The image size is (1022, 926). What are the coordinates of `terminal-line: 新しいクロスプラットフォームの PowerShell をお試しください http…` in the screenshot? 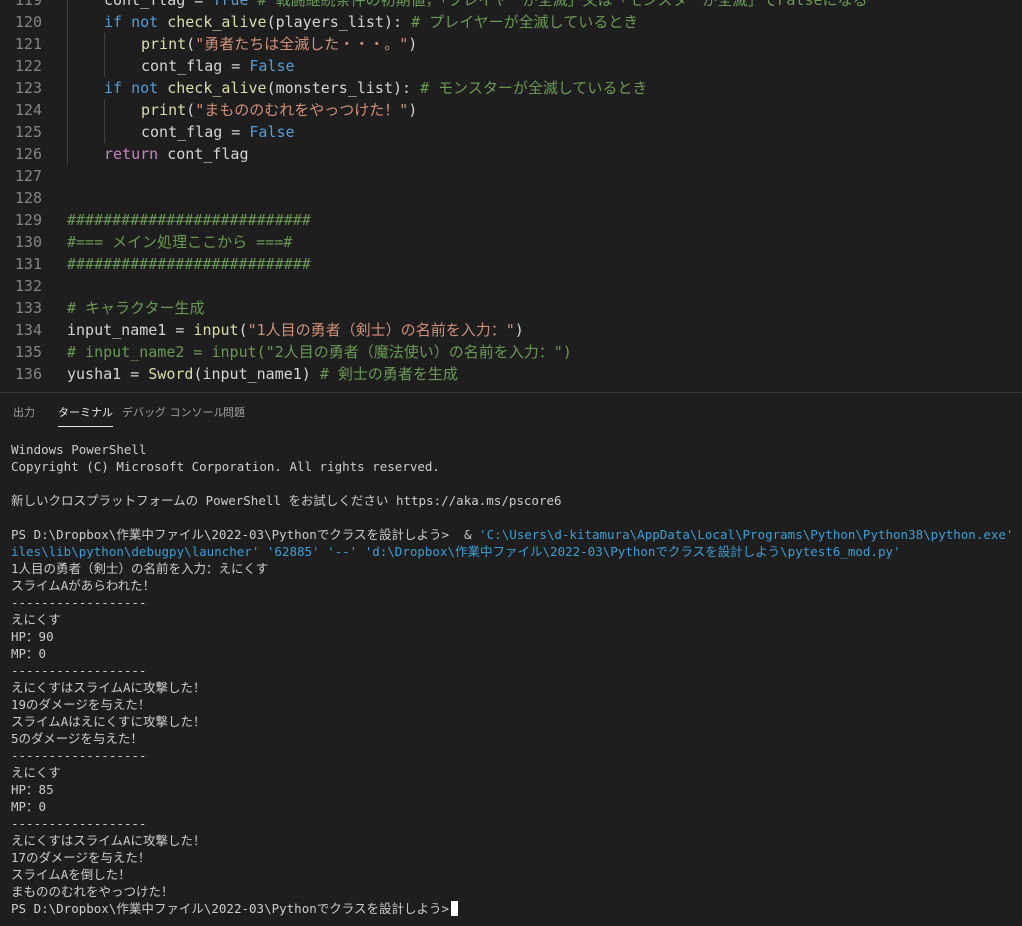 It's located at (516, 500).